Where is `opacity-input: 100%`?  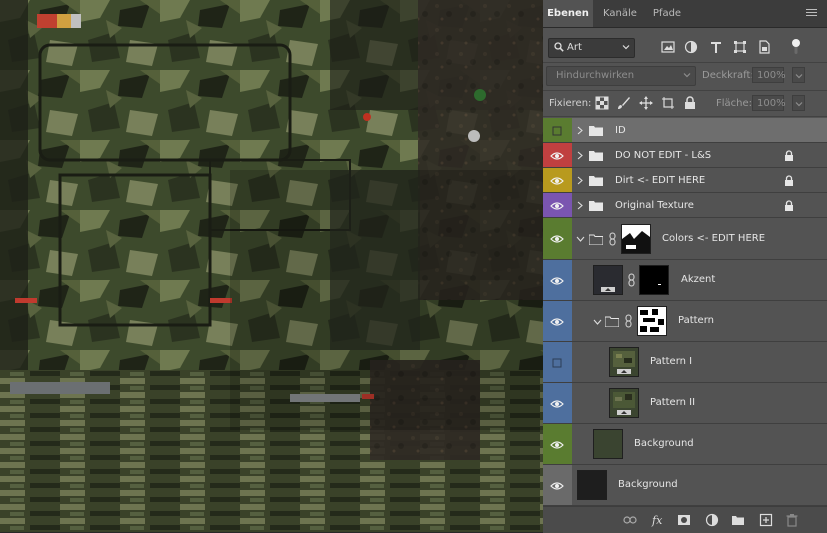 opacity-input: 100% is located at coordinates (769, 75).